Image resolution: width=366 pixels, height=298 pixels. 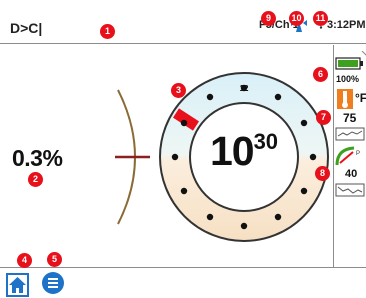 I want to click on callout-1: 1, so click(x=107, y=31).